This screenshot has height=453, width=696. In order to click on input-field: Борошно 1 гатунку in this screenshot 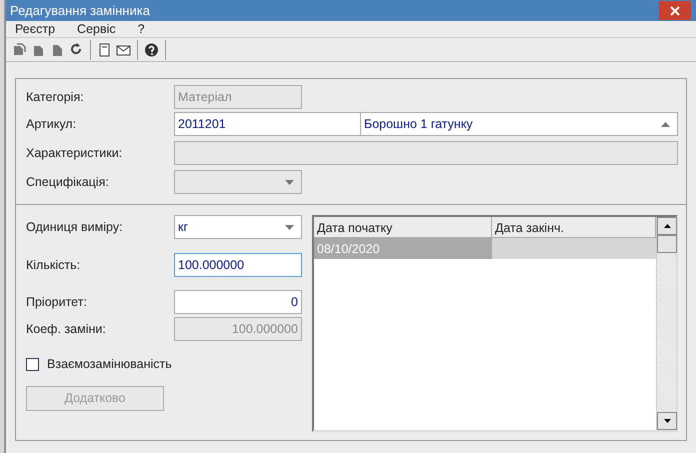, I will do `click(519, 124)`.